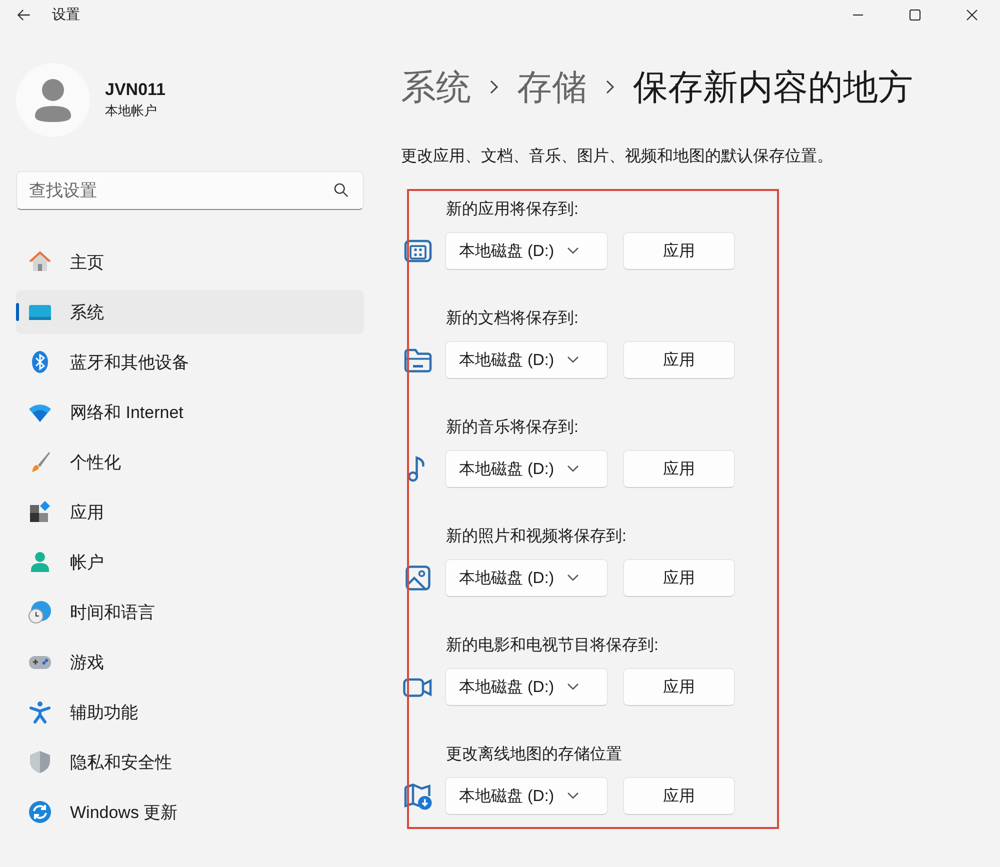  What do you see at coordinates (190, 412) in the screenshot?
I see `nav-item: 网络和 Internet` at bounding box center [190, 412].